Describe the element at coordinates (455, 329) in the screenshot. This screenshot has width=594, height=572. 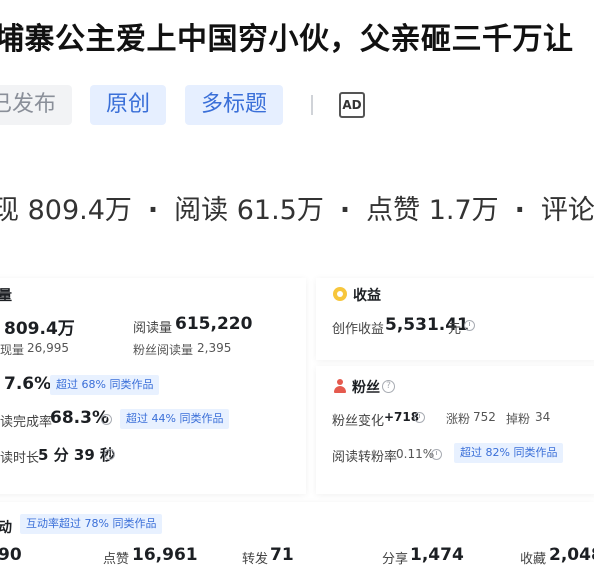
I see `income-unit: 元` at that location.